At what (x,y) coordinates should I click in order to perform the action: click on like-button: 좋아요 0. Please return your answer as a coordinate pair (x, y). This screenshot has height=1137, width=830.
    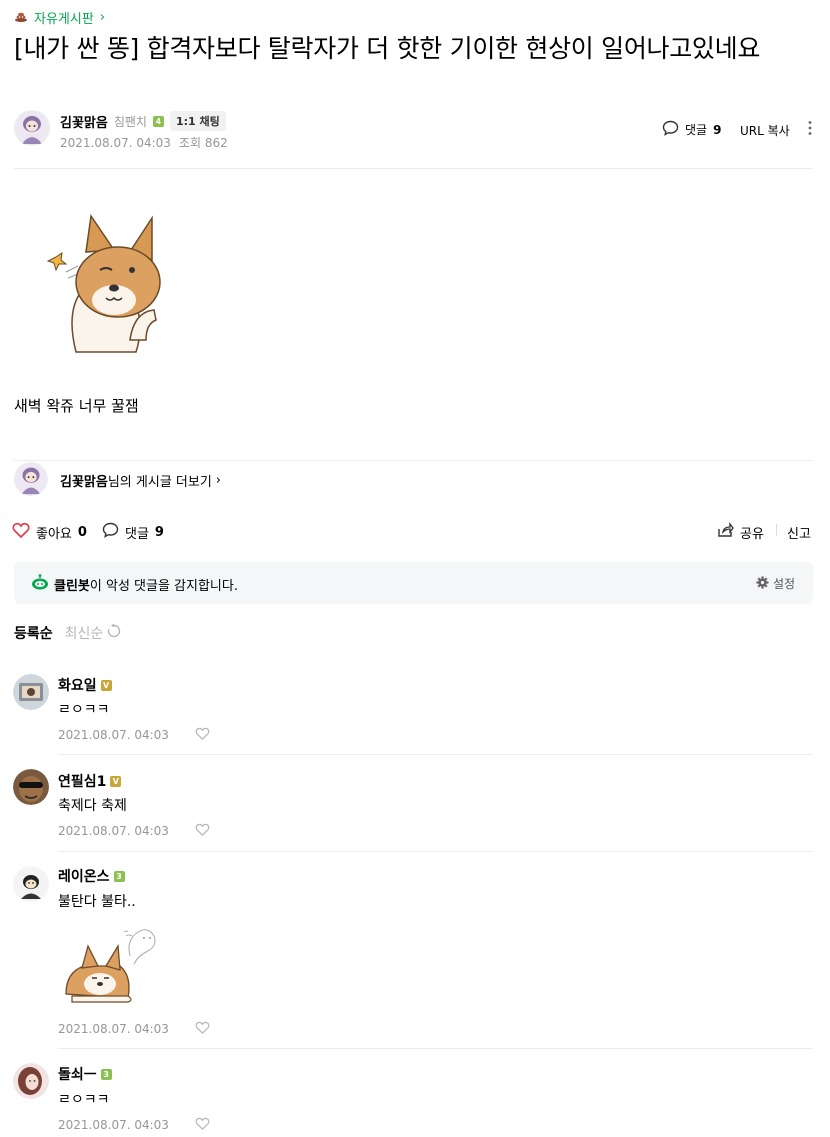
    Looking at the image, I should click on (49, 532).